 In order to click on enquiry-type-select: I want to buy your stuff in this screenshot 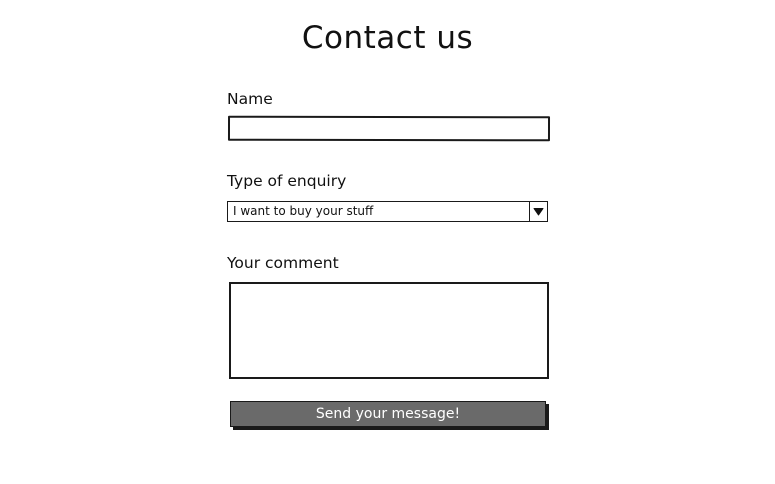, I will do `click(387, 211)`.